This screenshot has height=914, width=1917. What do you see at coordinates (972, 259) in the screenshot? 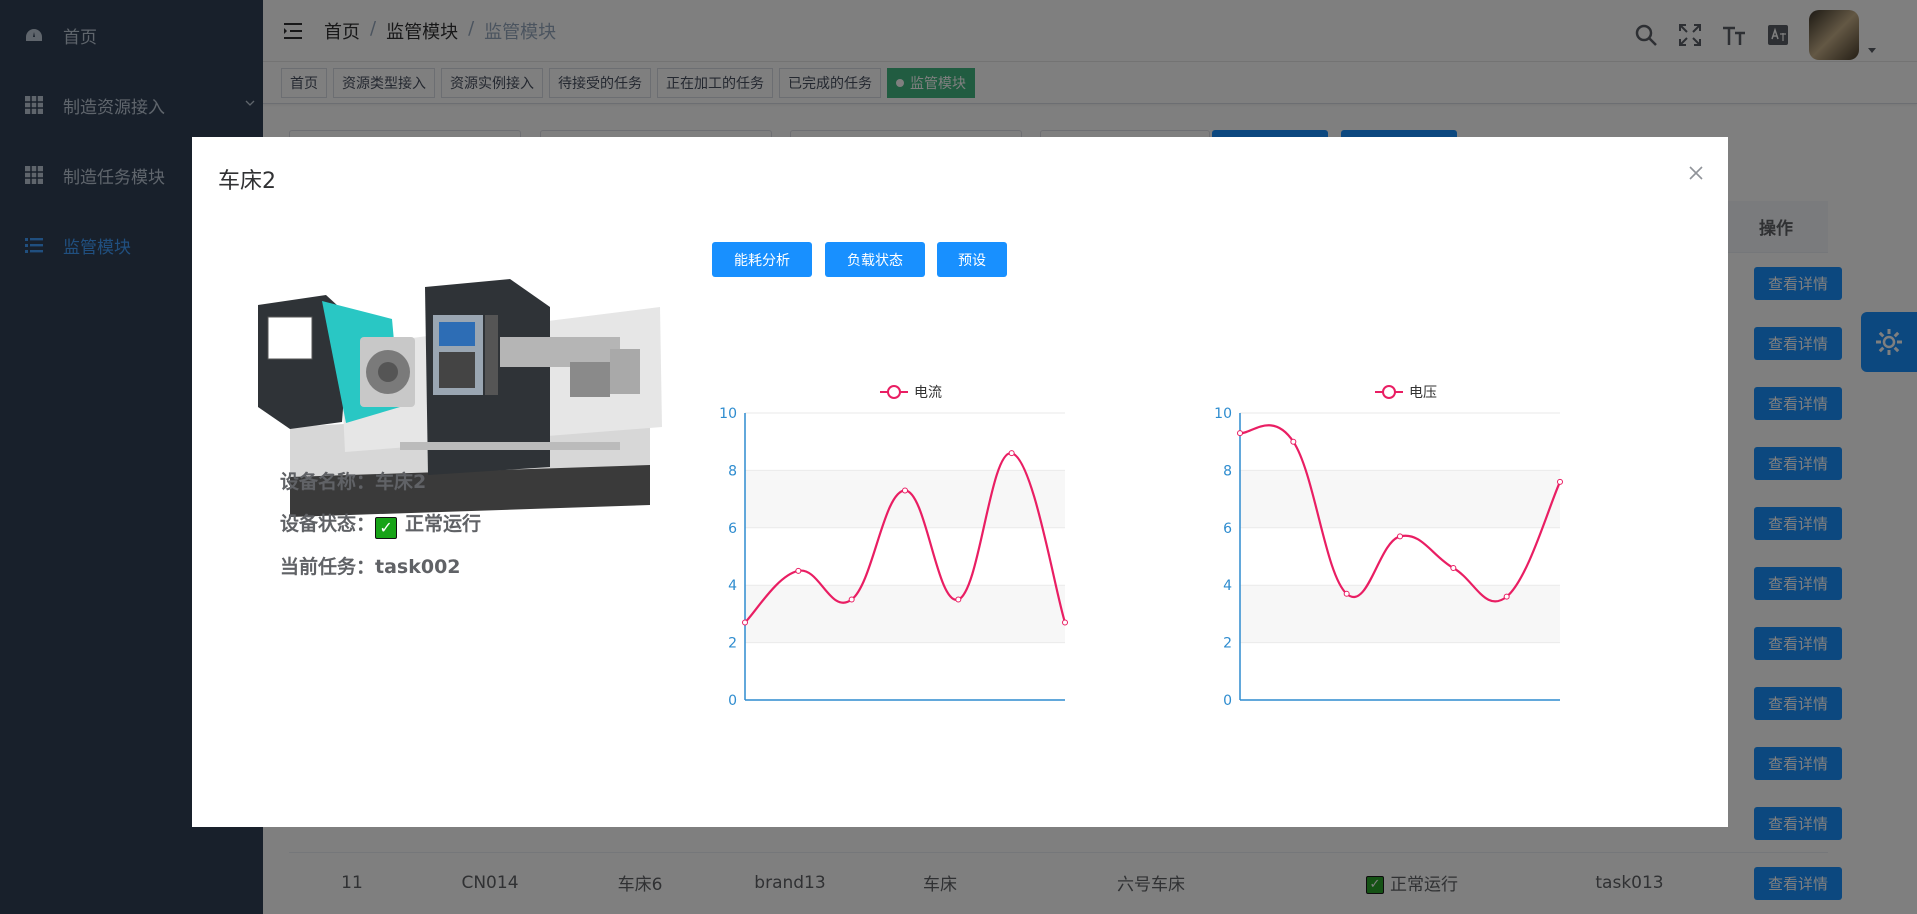
I see `preset-button: 预设` at bounding box center [972, 259].